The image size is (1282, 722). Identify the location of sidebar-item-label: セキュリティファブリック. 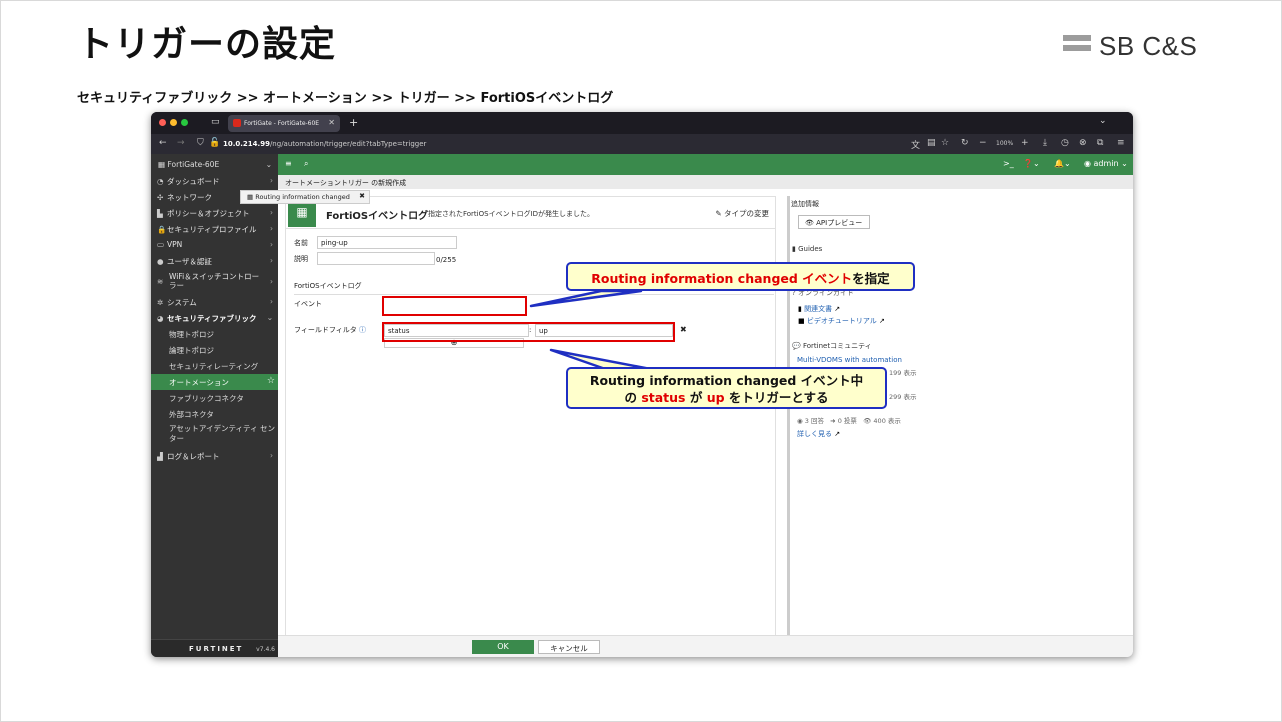
(212, 318).